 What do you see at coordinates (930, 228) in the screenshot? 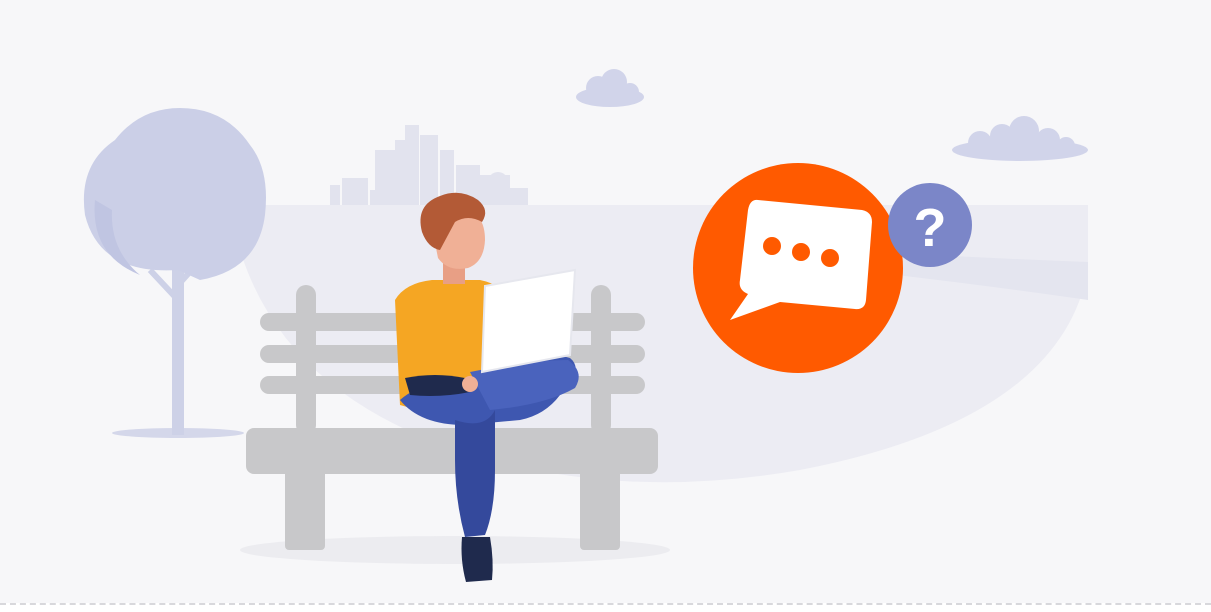
I see `question-mark: ?` at bounding box center [930, 228].